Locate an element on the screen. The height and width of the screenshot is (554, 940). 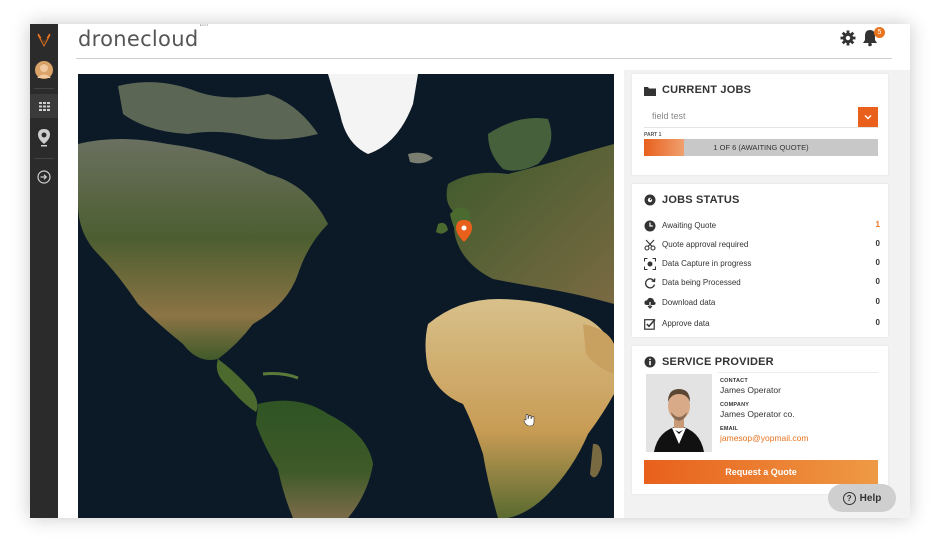
jobs-status-title: JOBS STATUS is located at coordinates (701, 200).